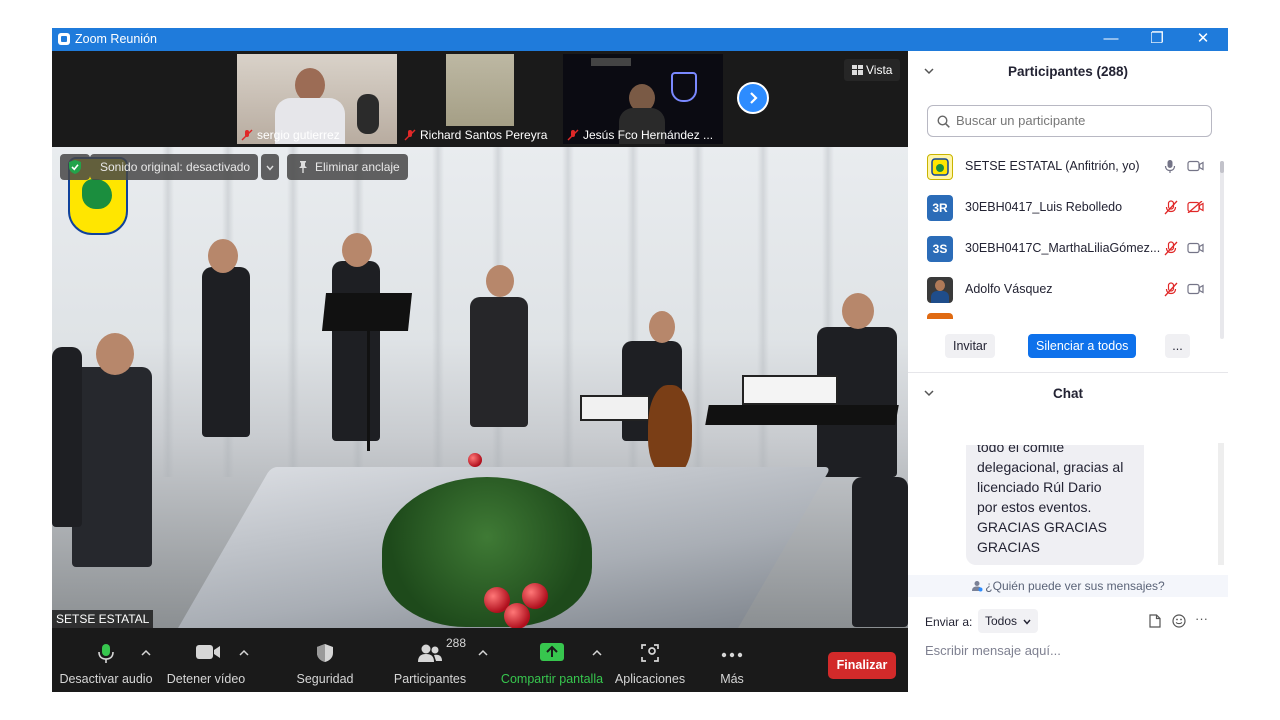 This screenshot has width=1280, height=720. I want to click on participant-name: sergio gutierrez, so click(298, 135).